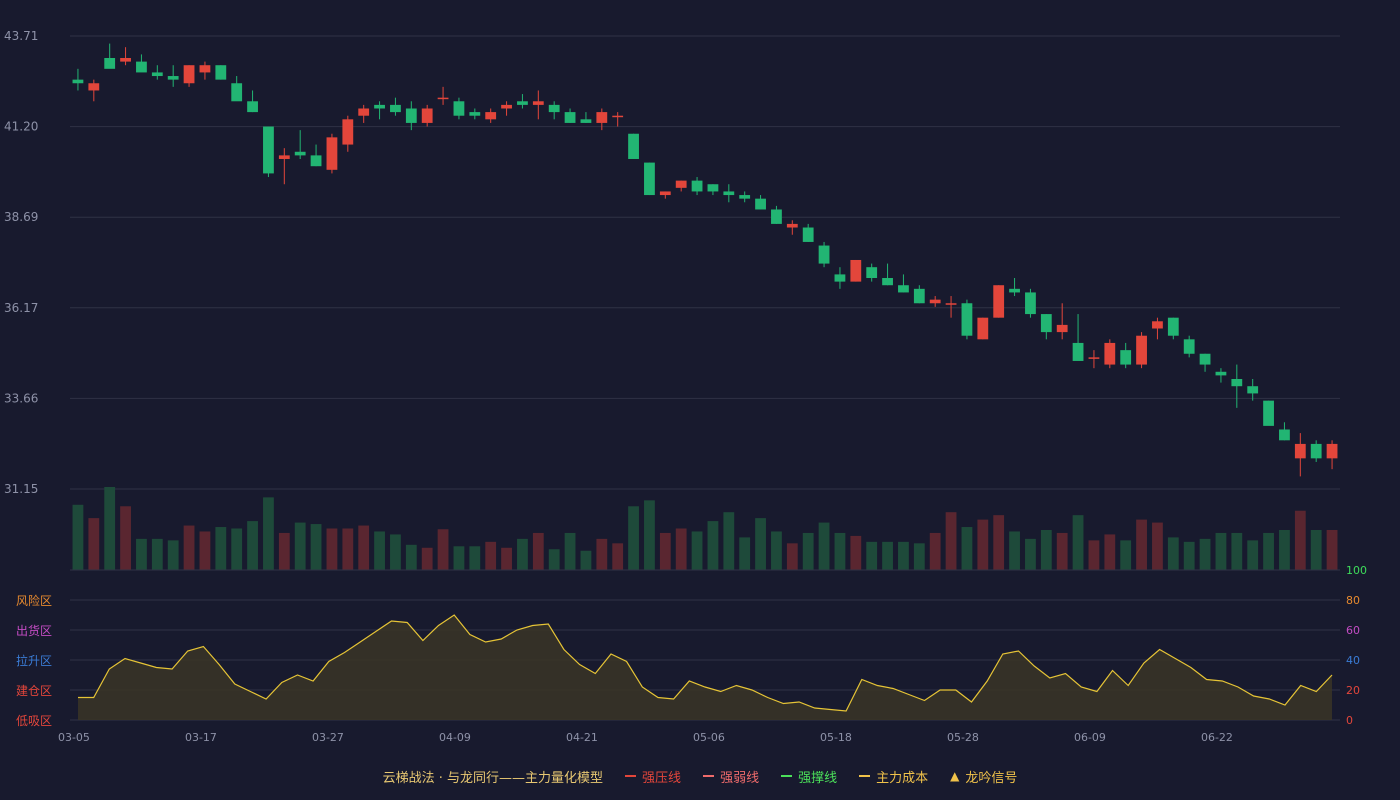  Describe the element at coordinates (34, 721) in the screenshot. I see `indicator-zone-label: 低吸区` at that location.